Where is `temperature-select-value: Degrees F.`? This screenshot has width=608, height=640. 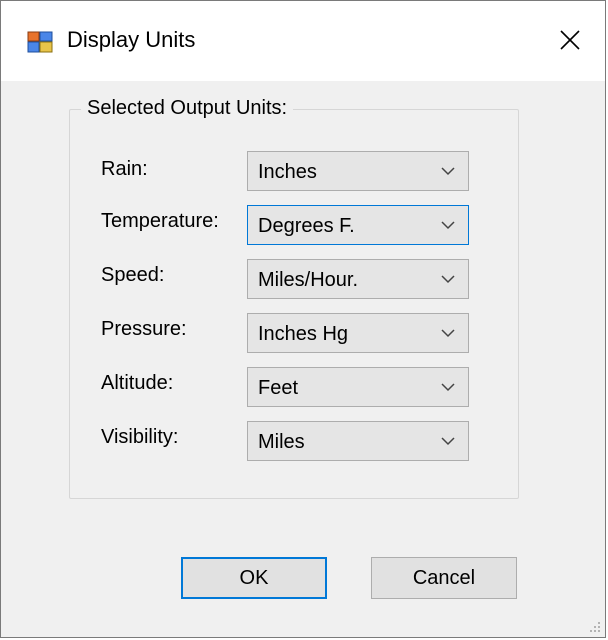 temperature-select-value: Degrees F. is located at coordinates (306, 226).